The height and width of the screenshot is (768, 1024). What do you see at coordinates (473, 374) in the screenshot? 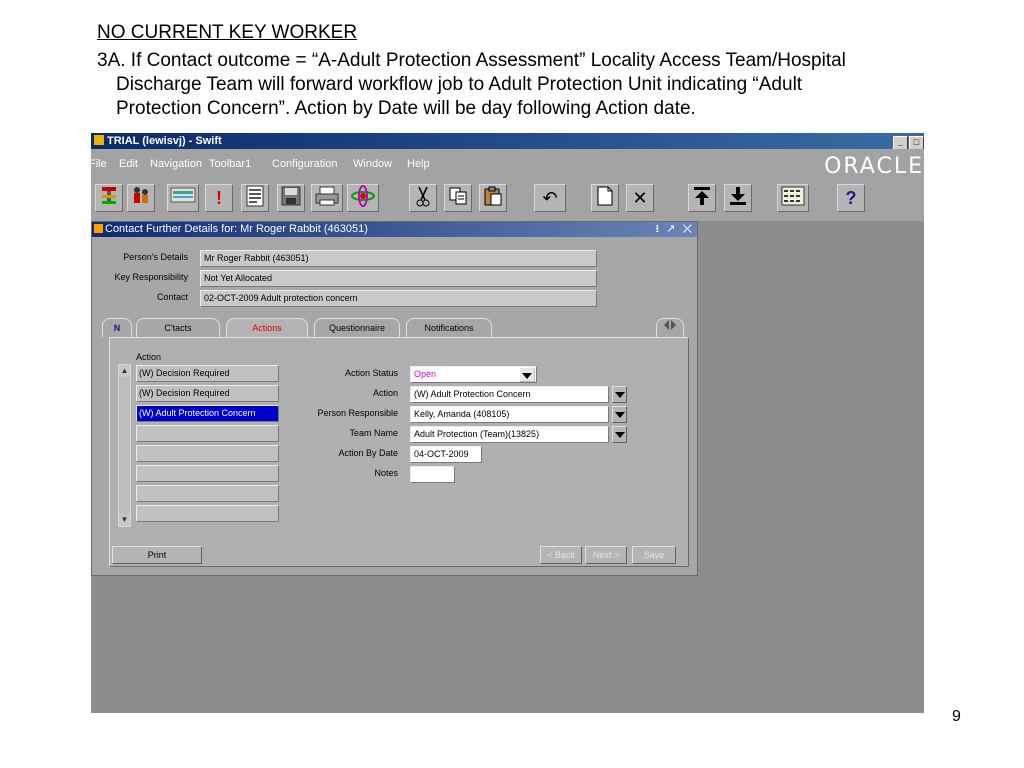
I see `action-status-field: Open` at bounding box center [473, 374].